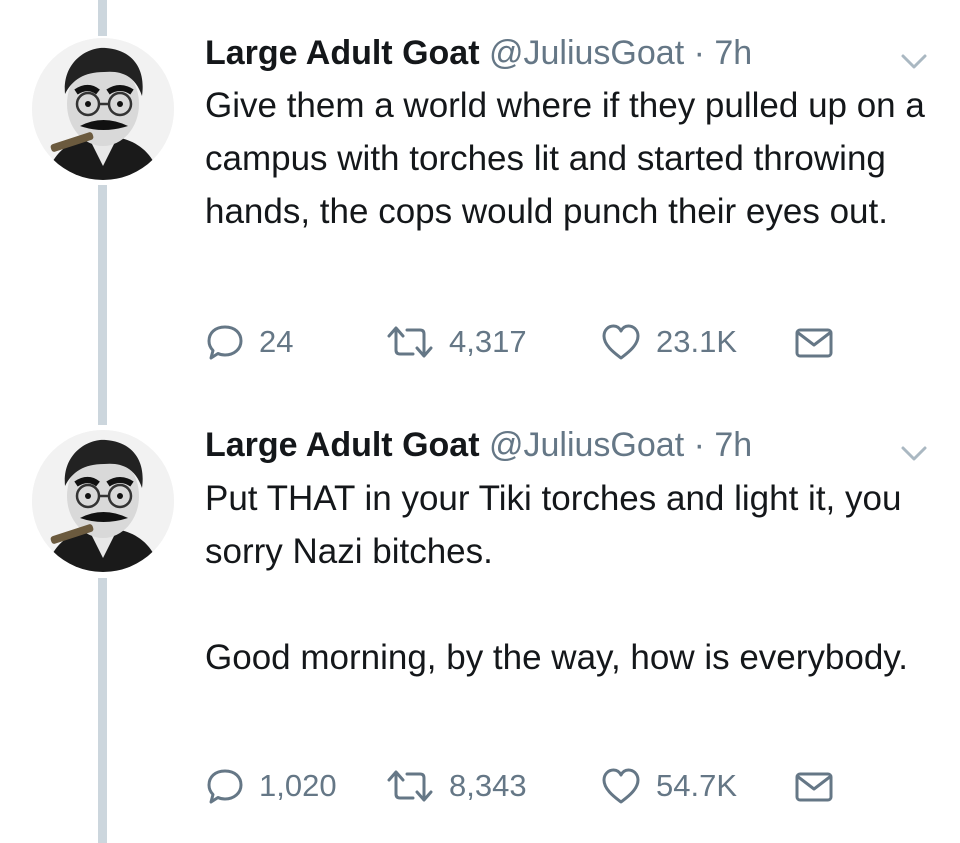 The width and height of the screenshot is (960, 843). I want to click on like-count: 54.7K, so click(697, 785).